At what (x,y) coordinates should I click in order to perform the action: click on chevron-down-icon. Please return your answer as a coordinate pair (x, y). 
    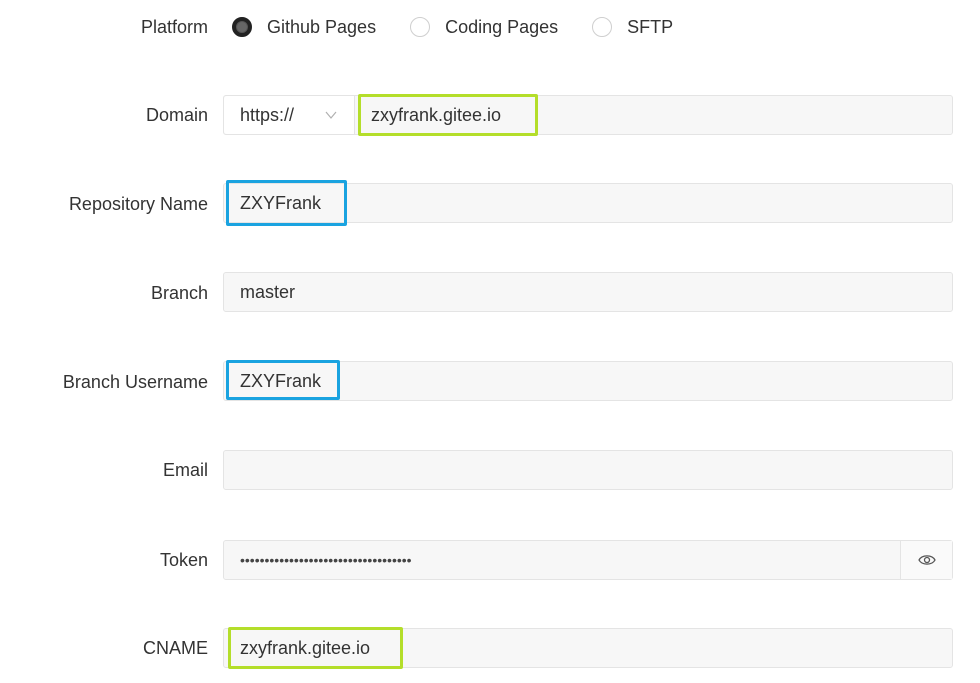
    Looking at the image, I should click on (331, 115).